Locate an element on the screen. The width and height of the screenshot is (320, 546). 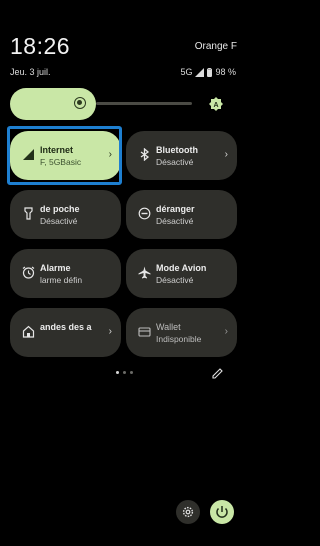
tile-airplane-mode: Mode Avion Désactivé is located at coordinates (181, 273).